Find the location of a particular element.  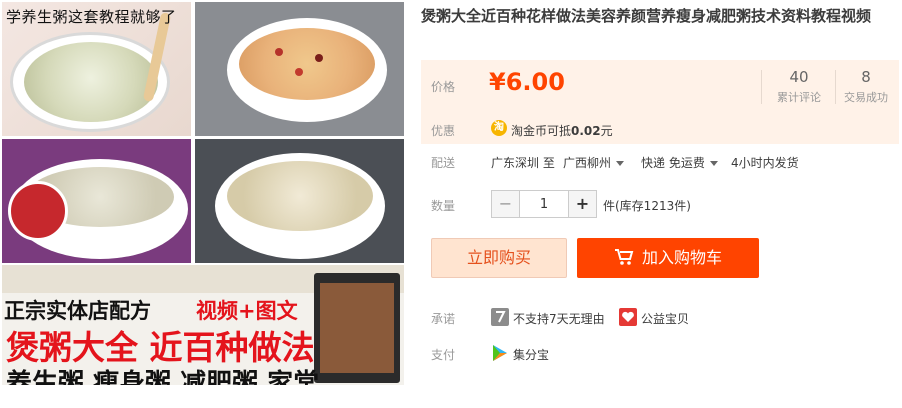

brand-logo-text: BaiWei catering is located at coordinates (116, 237).